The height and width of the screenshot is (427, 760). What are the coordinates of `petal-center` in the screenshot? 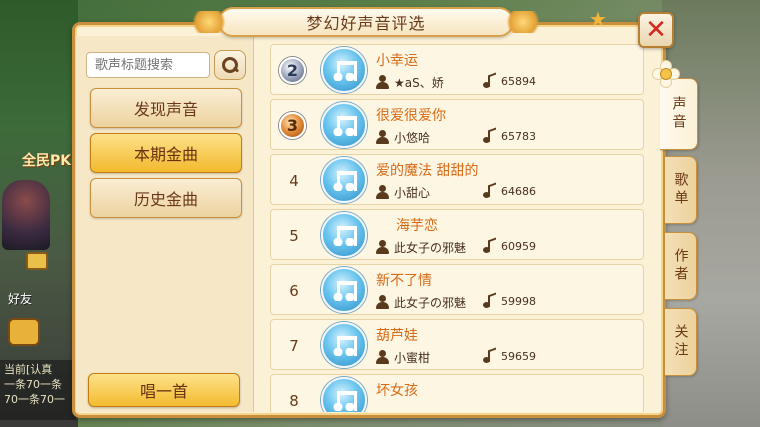 It's located at (666, 74).